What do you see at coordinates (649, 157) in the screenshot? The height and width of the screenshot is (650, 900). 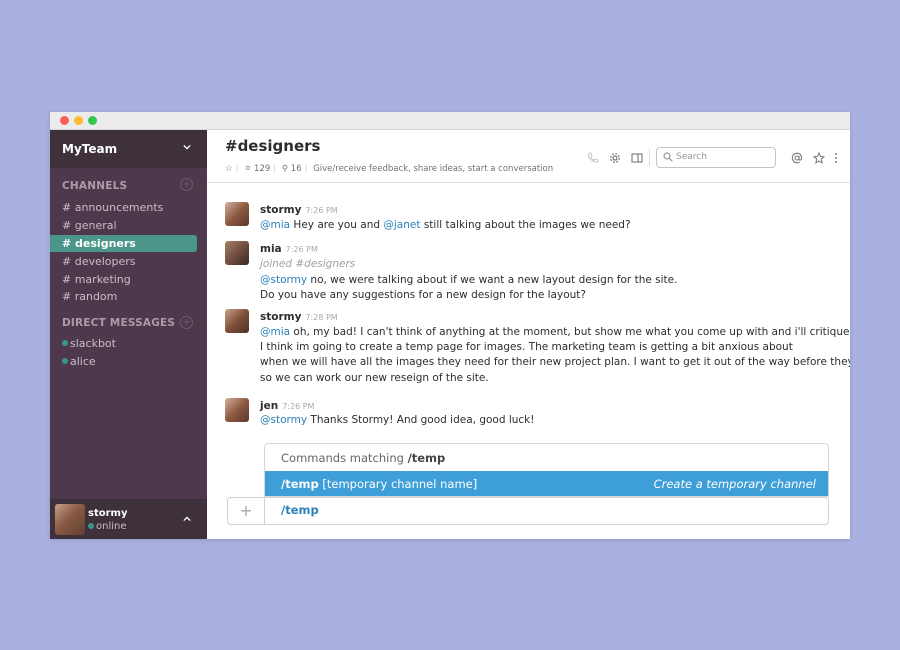 I see `header-divider` at bounding box center [649, 157].